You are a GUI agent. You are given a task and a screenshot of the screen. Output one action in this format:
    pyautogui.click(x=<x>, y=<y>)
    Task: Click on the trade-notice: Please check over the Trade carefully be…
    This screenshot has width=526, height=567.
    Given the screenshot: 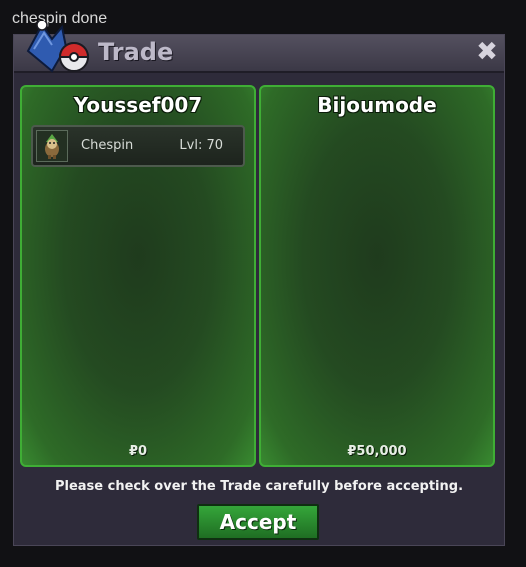 What is the action you would take?
    pyautogui.click(x=259, y=486)
    